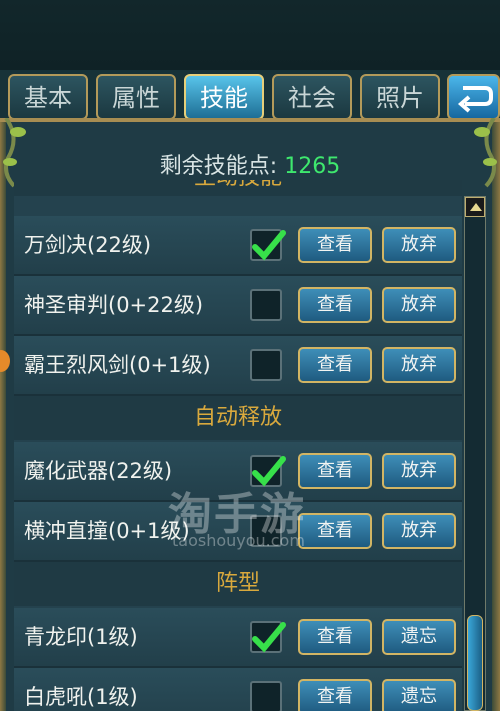 This screenshot has height=711, width=500. I want to click on tab-skills: 技能, so click(224, 97).